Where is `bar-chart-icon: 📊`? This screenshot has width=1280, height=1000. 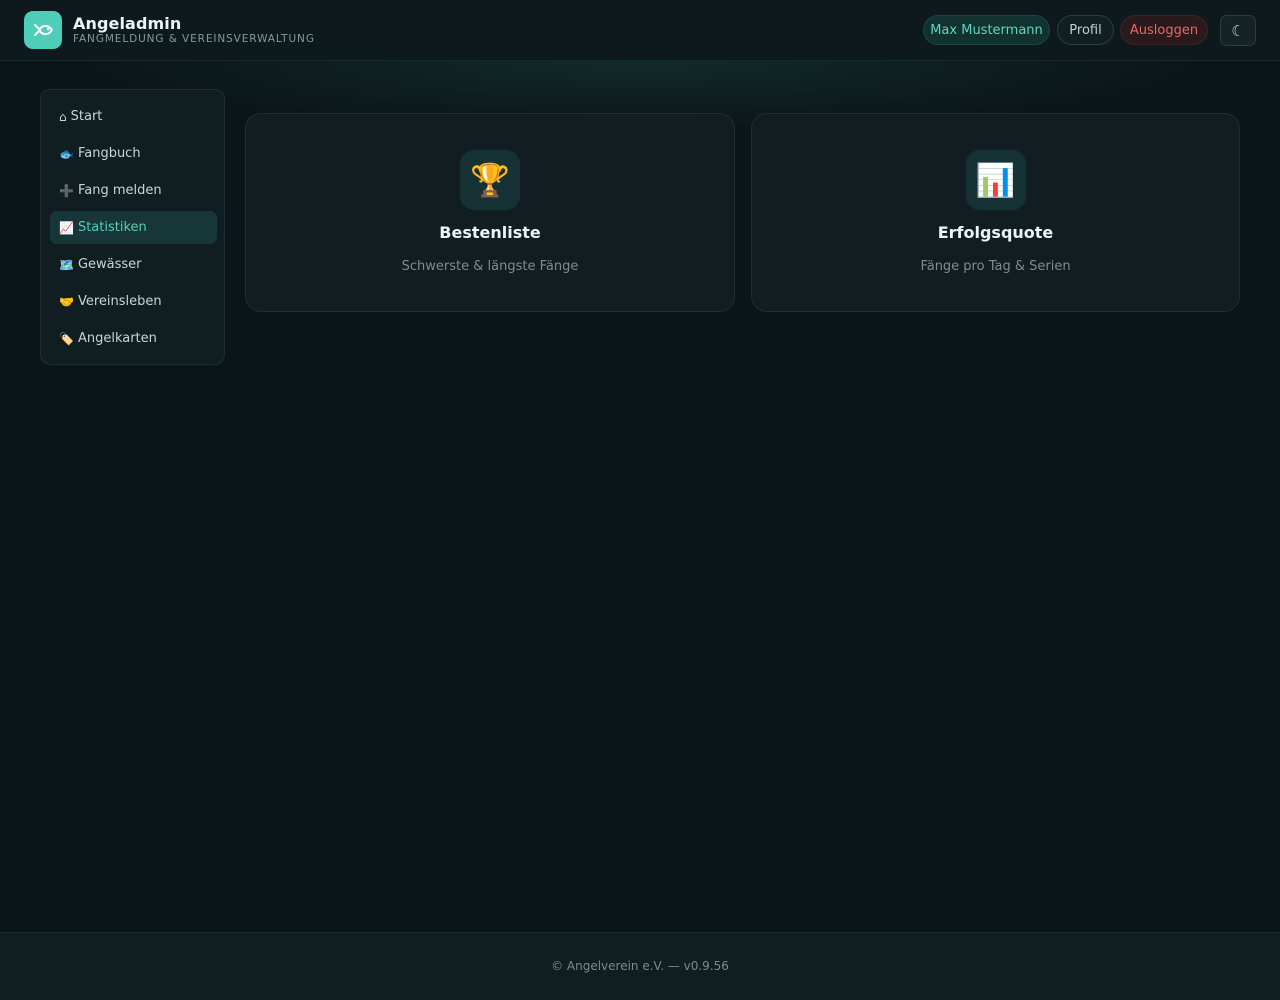
bar-chart-icon: 📊 is located at coordinates (995, 180).